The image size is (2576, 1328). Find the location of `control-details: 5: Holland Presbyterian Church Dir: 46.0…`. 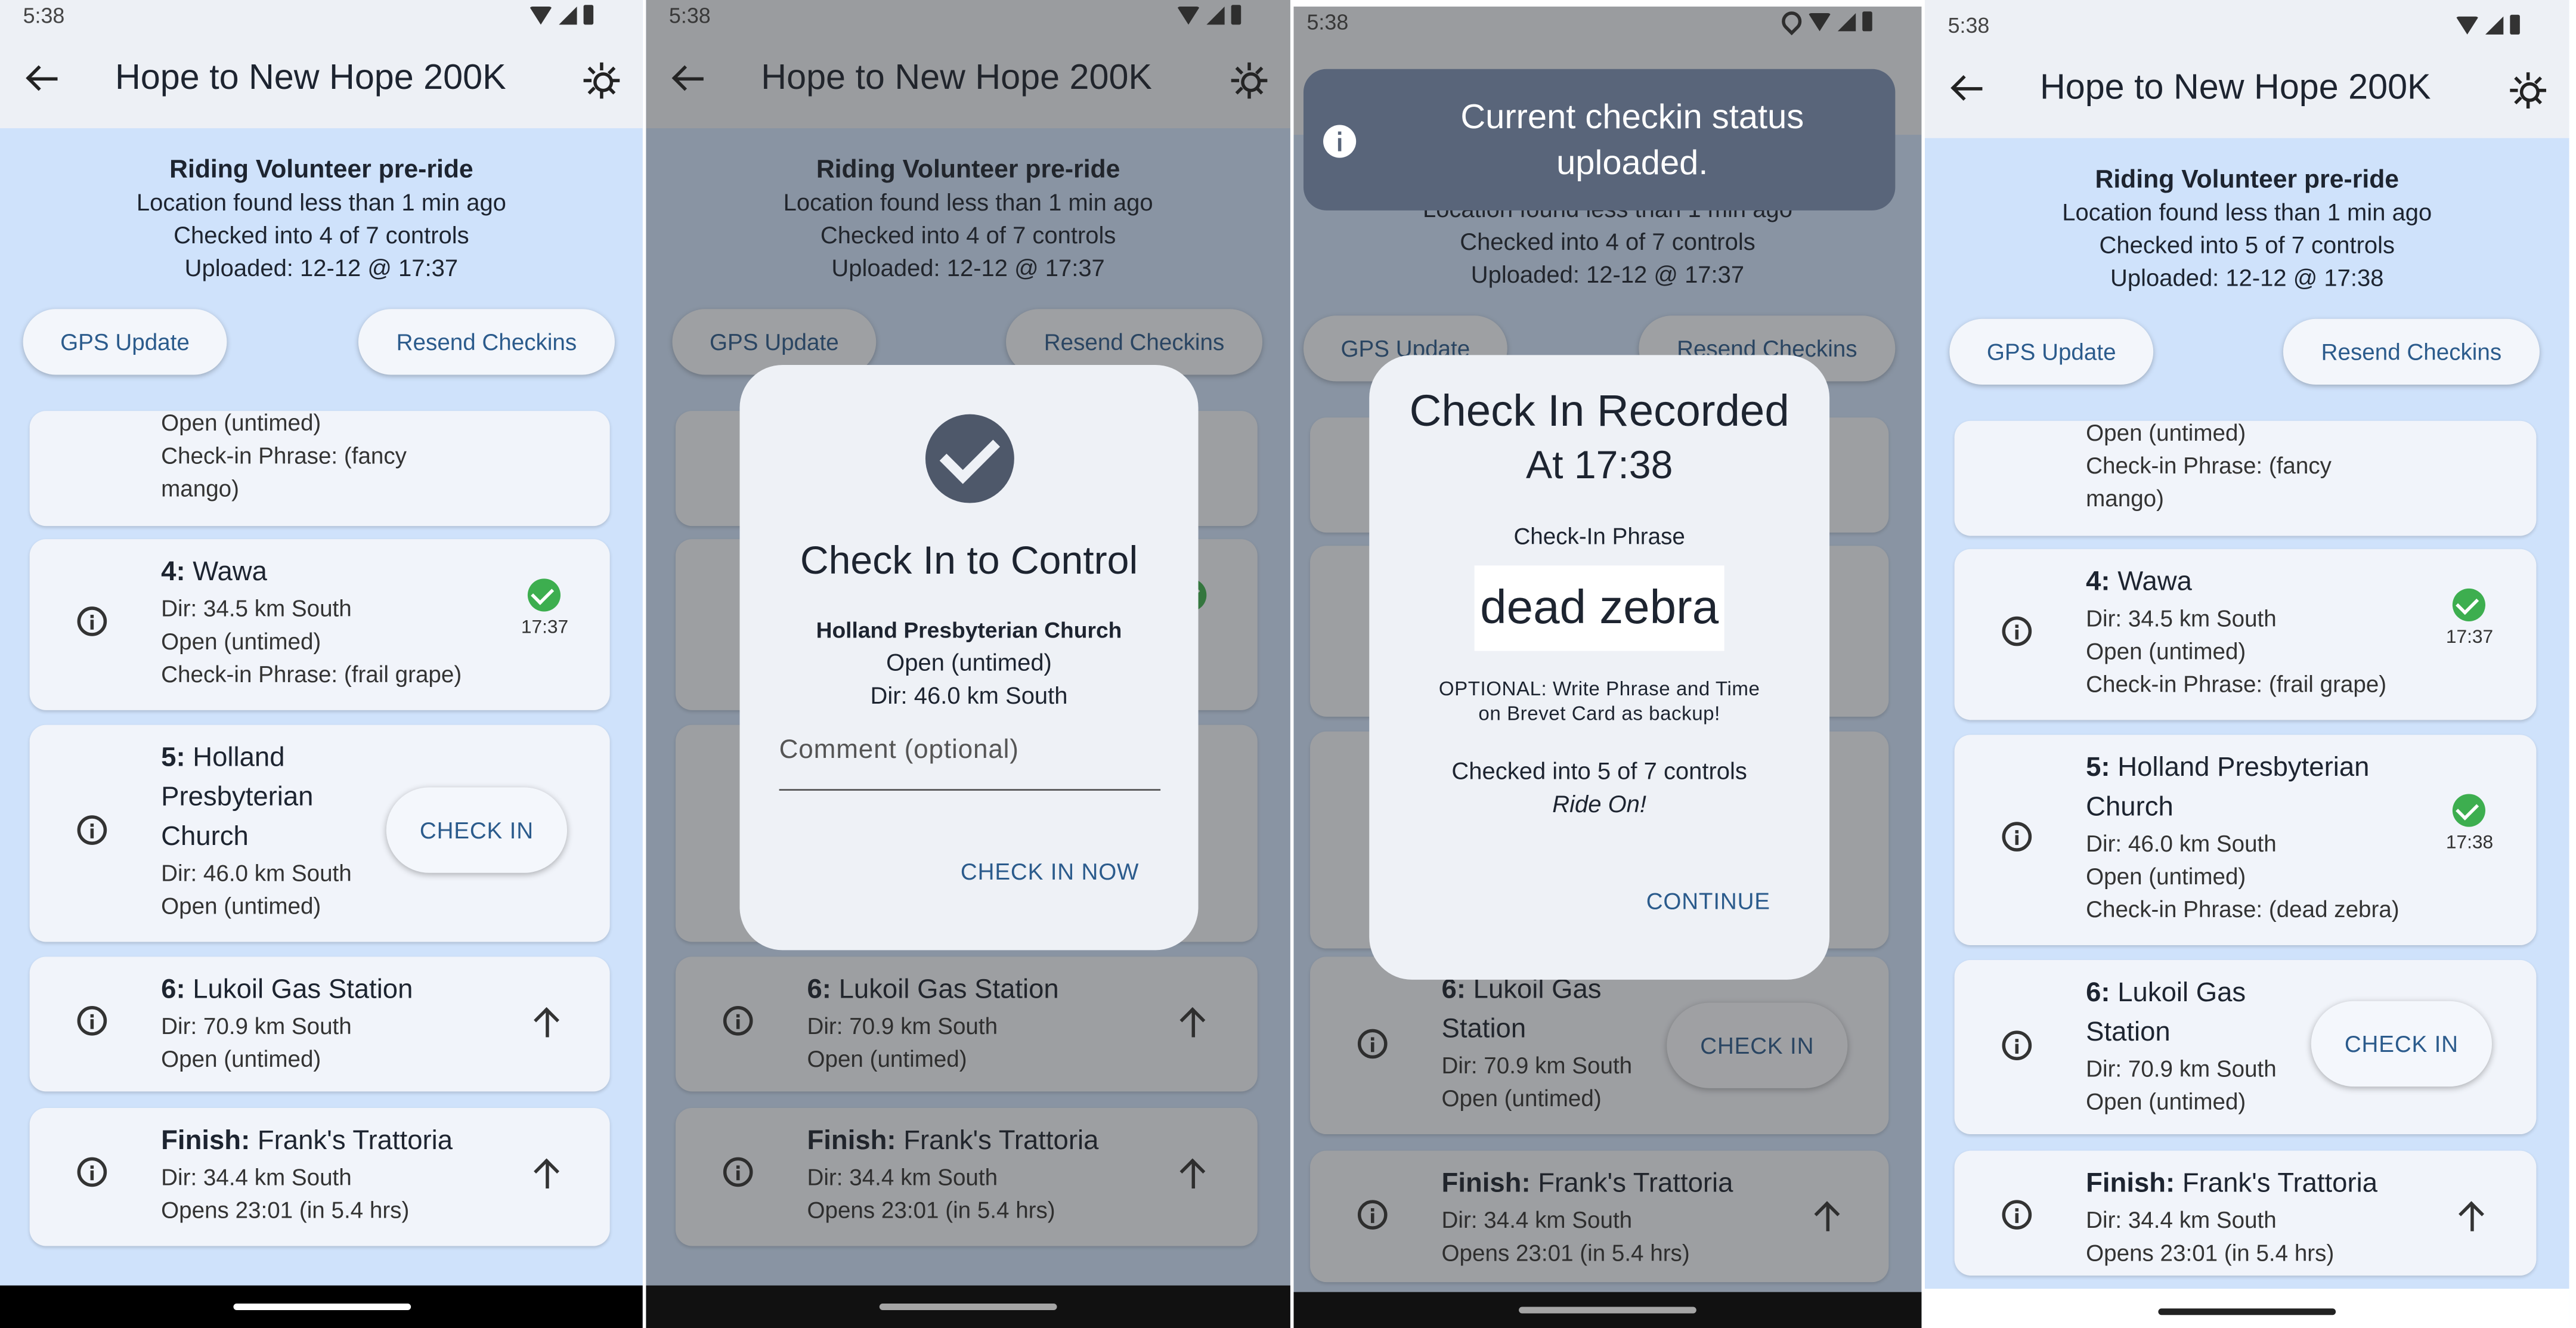

control-details: 5: Holland Presbyterian Church Dir: 46.0… is located at coordinates (256, 830).